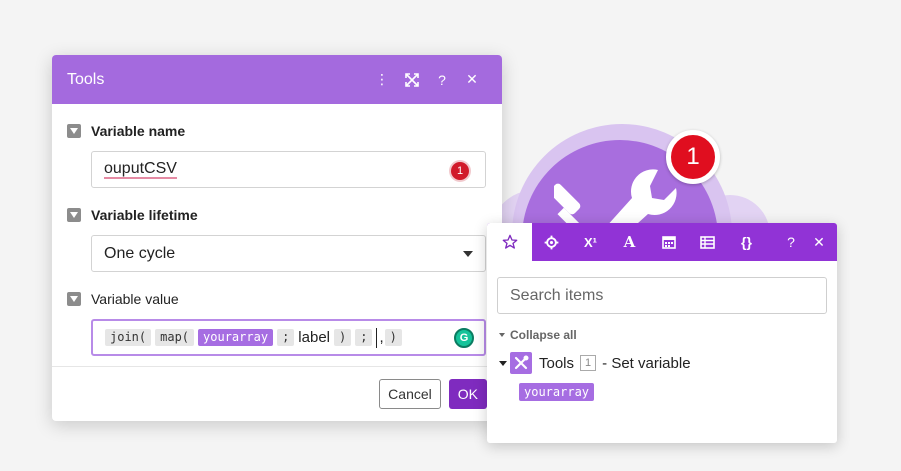 The height and width of the screenshot is (471, 901). I want to click on tools-module-icon, so click(521, 363).